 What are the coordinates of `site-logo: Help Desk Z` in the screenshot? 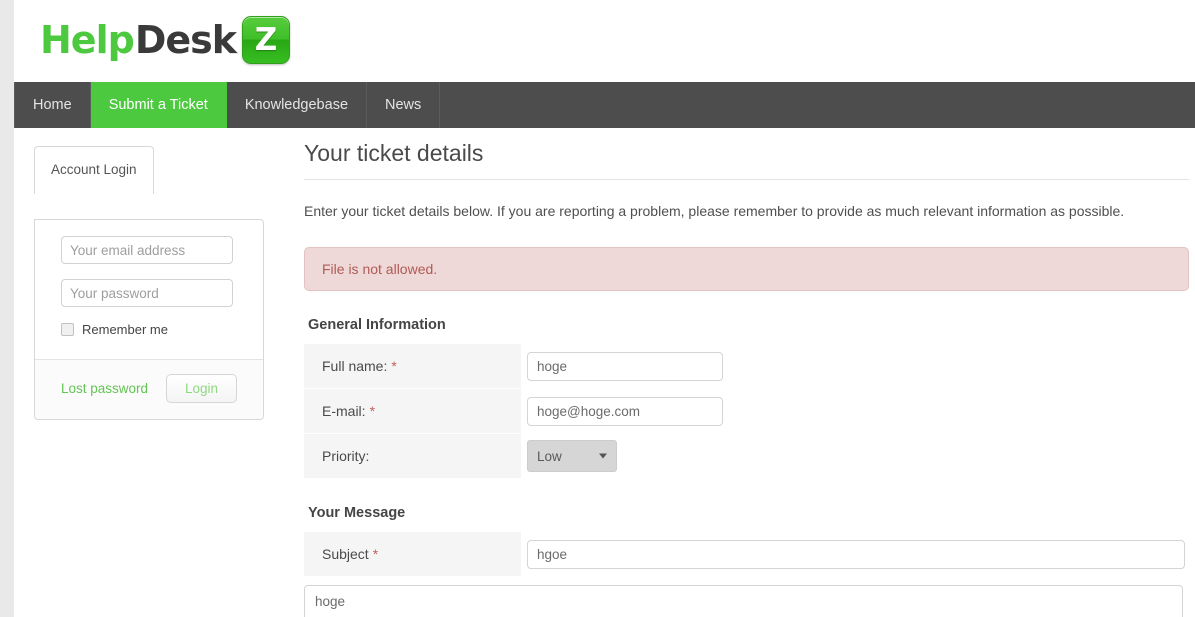 It's located at (165, 40).